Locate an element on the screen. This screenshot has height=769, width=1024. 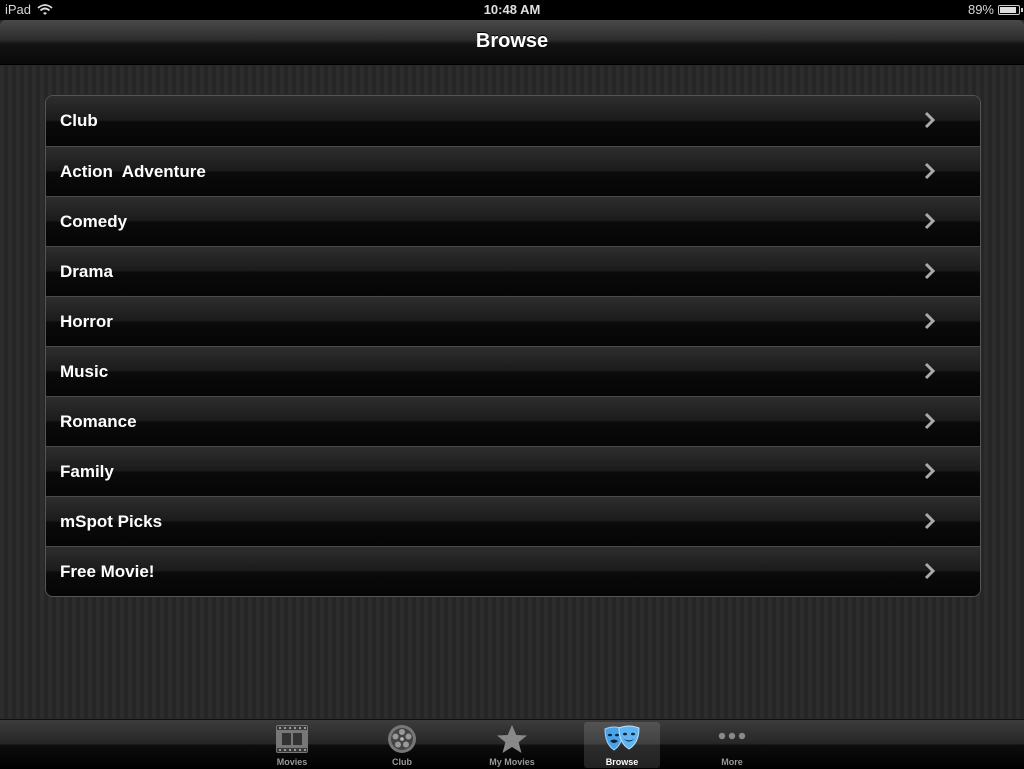
tab-club: Club is located at coordinates (402, 745).